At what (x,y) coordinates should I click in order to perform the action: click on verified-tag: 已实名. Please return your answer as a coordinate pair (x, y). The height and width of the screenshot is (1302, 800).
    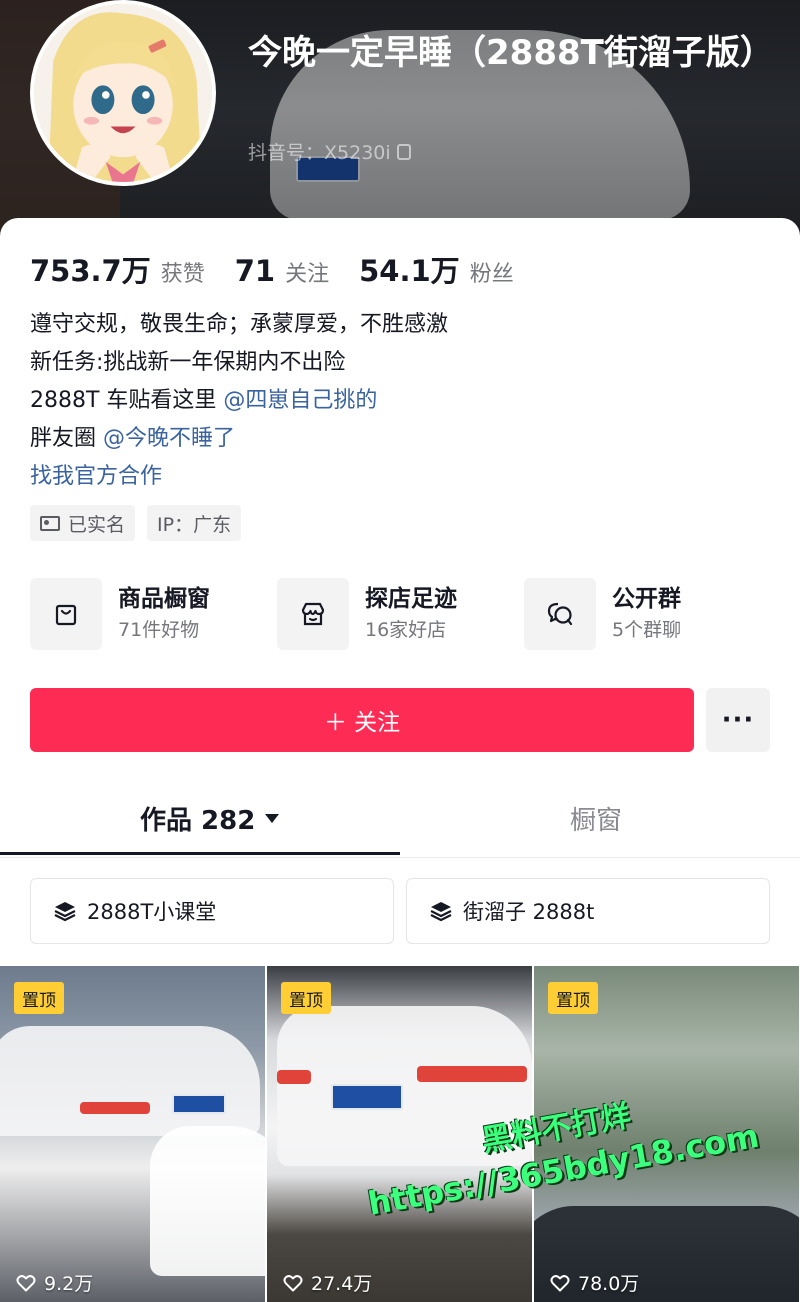
    Looking at the image, I should click on (83, 523).